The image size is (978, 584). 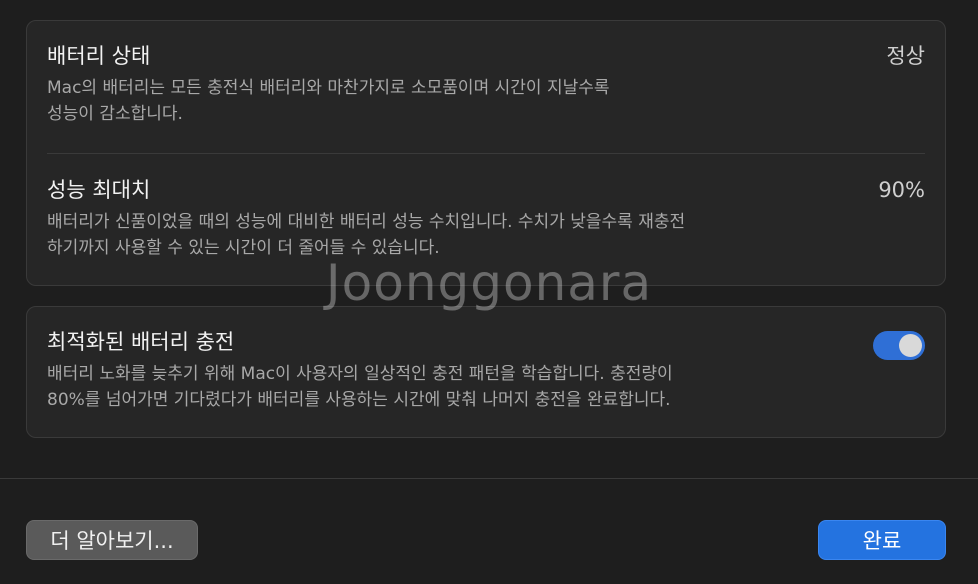 I want to click on battery-status-description-line2: 성능이 감소합니다., so click(x=115, y=114).